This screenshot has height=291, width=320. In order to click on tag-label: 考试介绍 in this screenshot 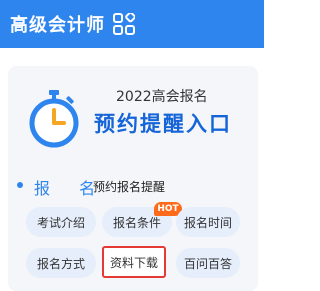, I will do `click(60, 222)`.